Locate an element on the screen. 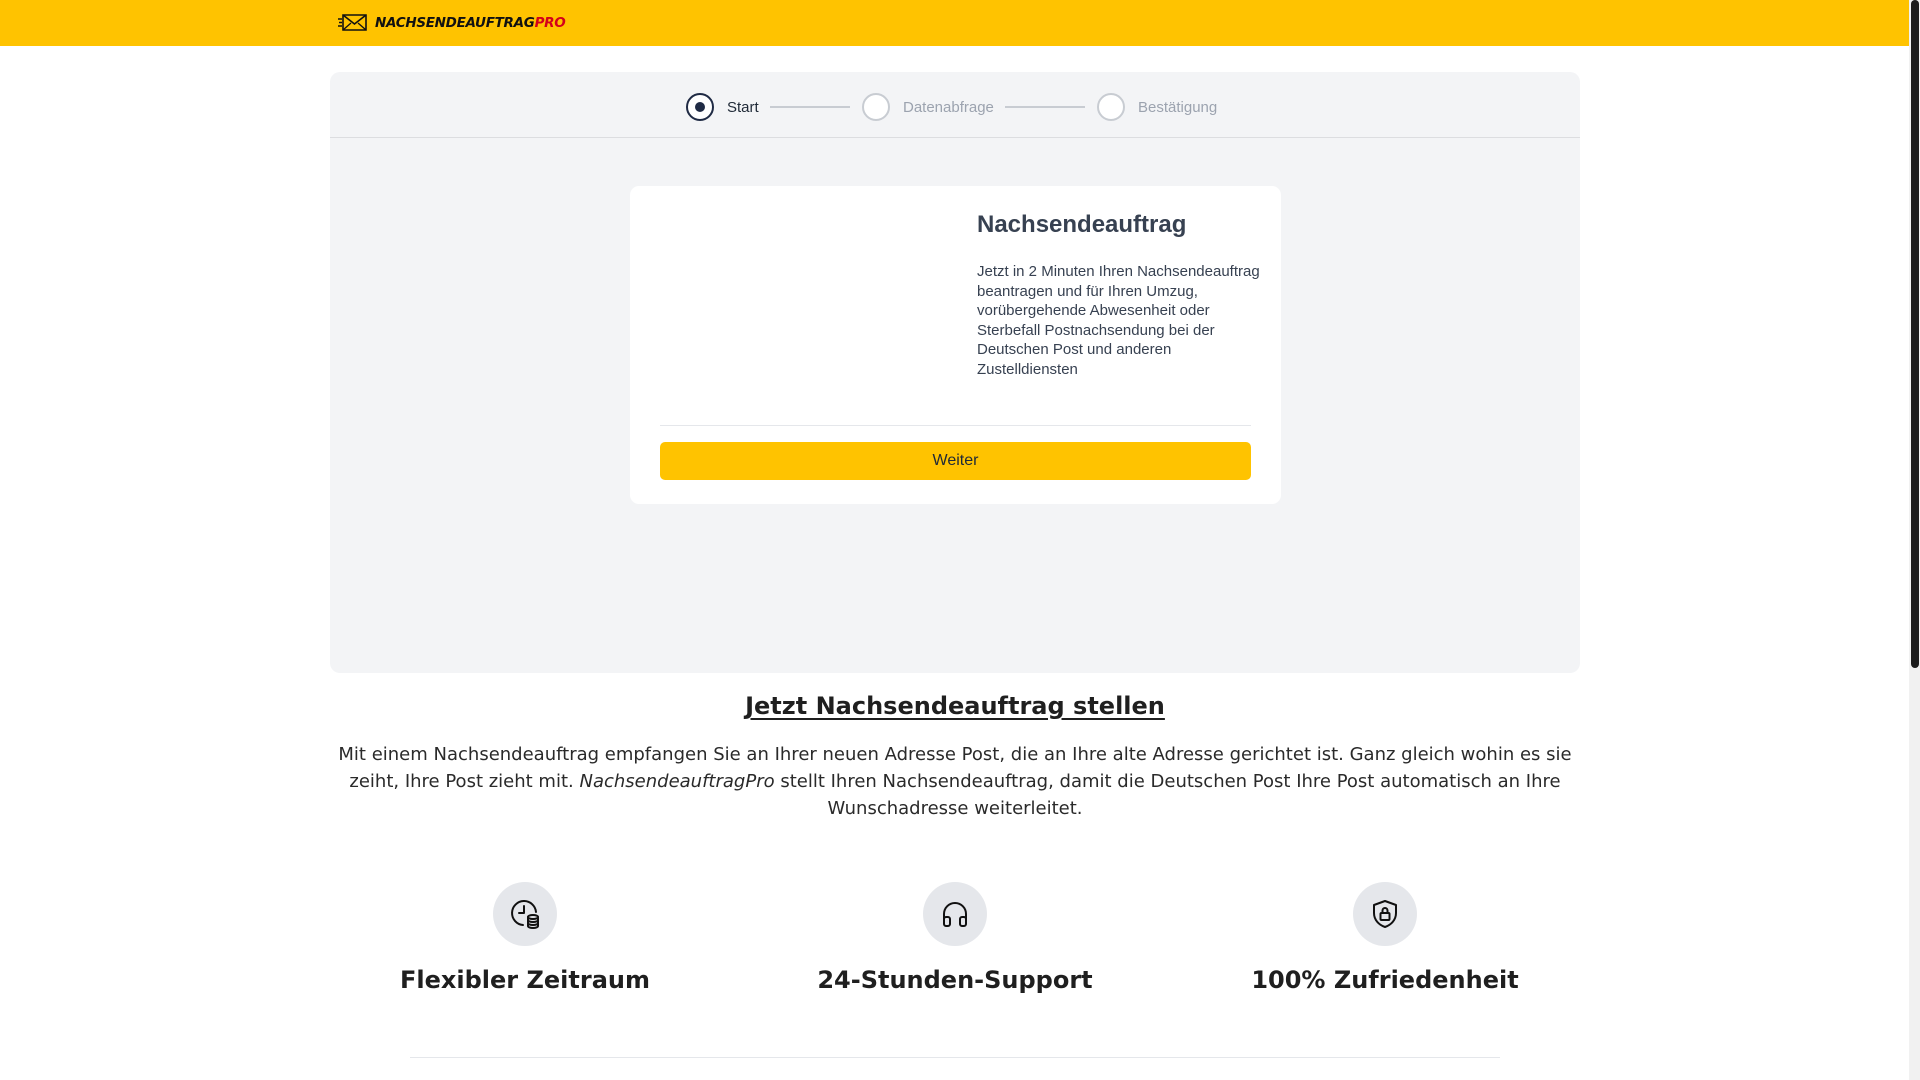  card-divider is located at coordinates (955, 425).